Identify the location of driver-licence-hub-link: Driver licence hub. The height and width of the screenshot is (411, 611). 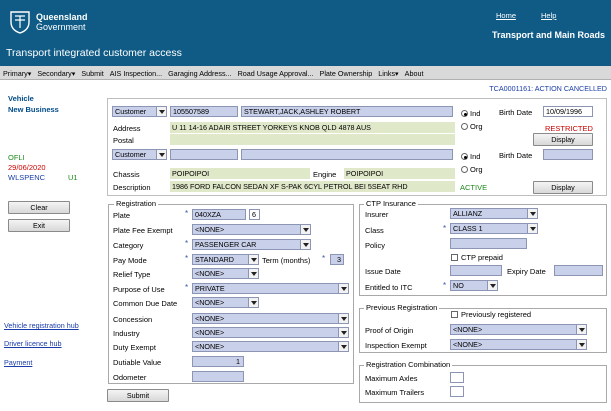
(33, 343).